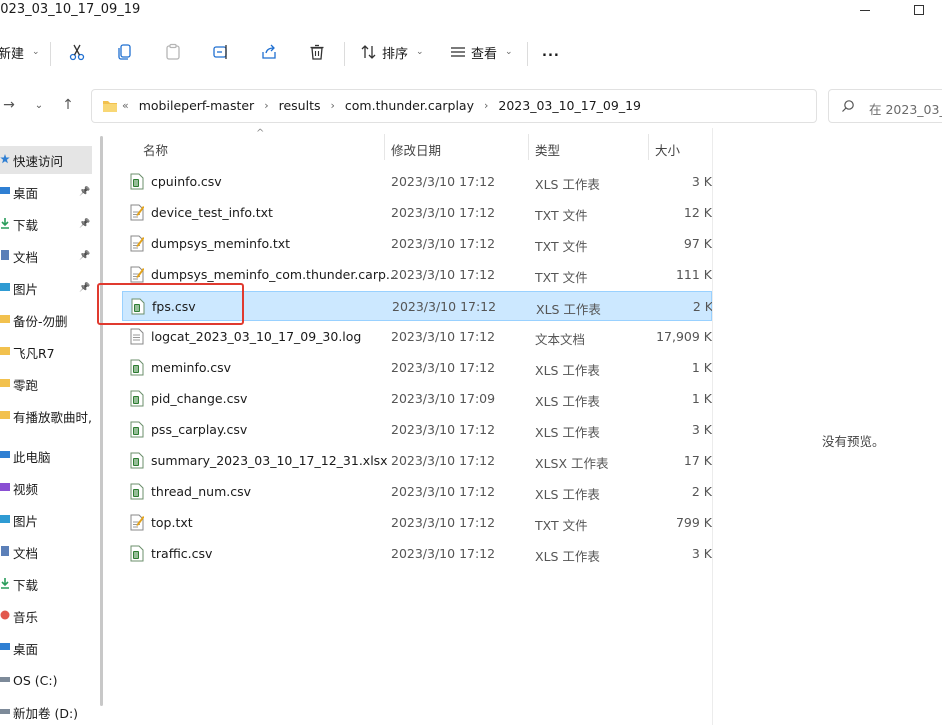  I want to click on pin-icon: 📌, so click(85, 224).